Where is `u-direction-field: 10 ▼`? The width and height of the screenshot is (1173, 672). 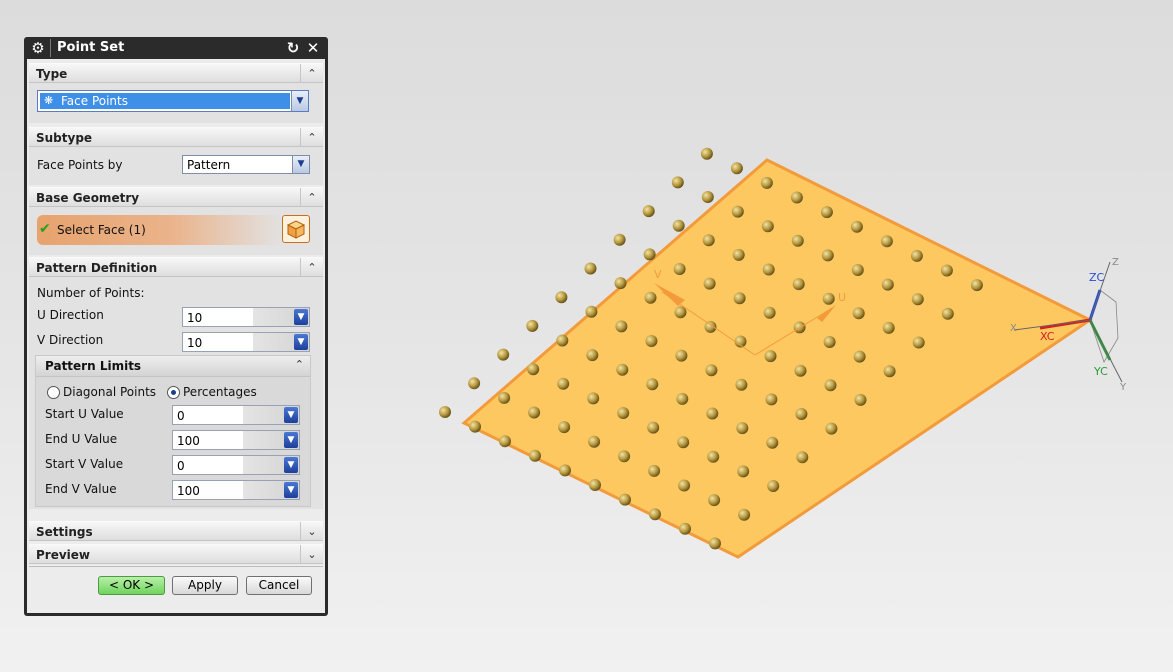 u-direction-field: 10 ▼ is located at coordinates (246, 317).